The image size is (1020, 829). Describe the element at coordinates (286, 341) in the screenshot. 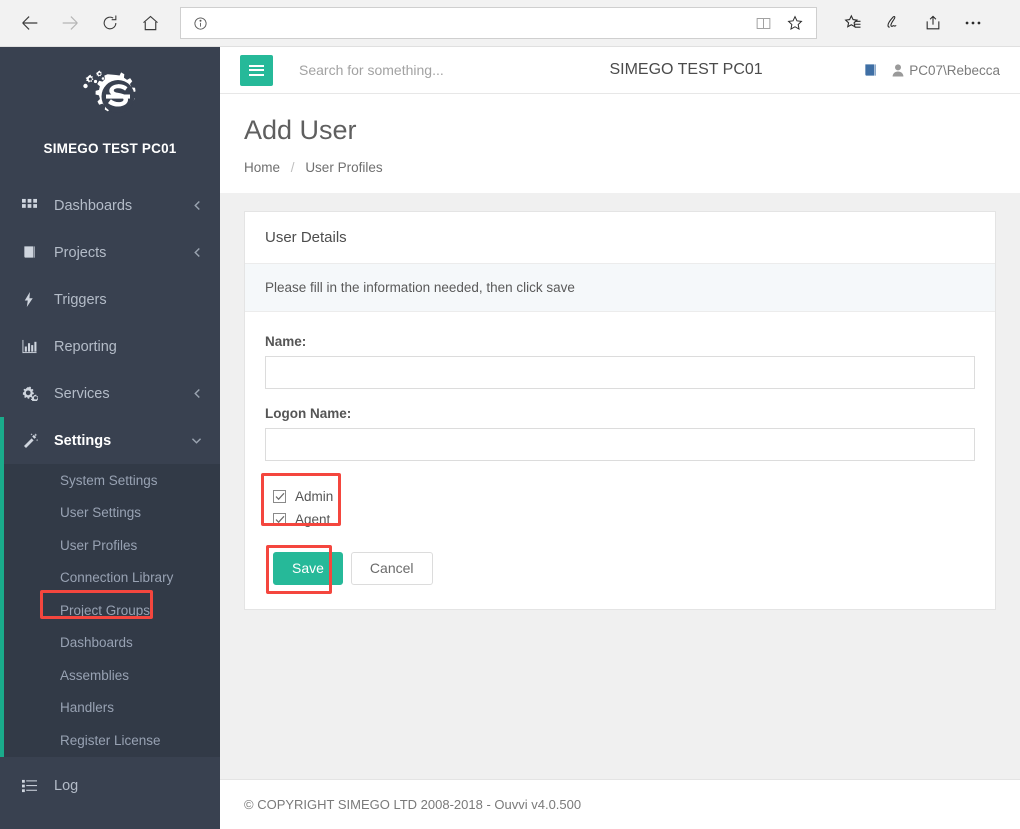

I see `name-label: Name:` at that location.